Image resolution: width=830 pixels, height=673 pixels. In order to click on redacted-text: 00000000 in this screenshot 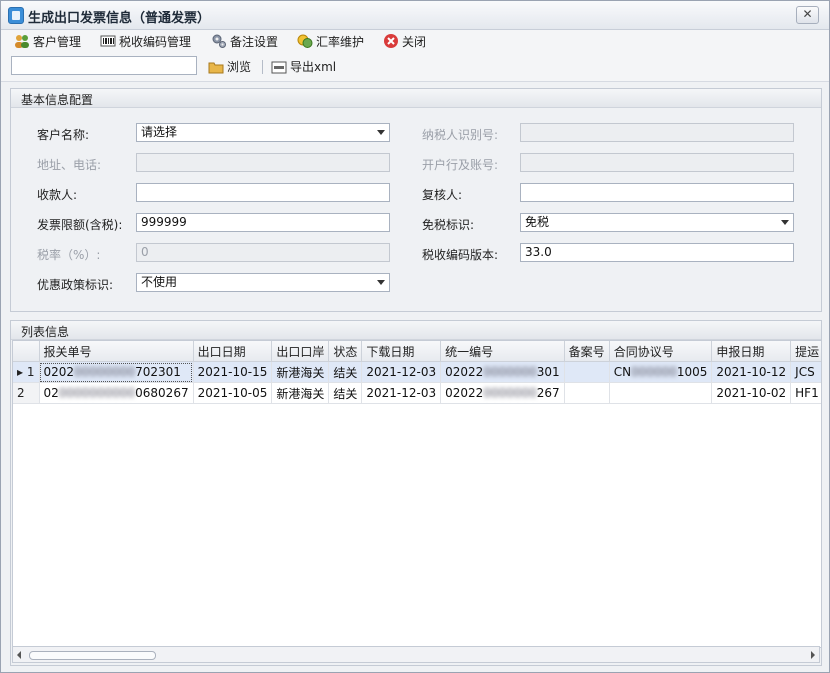, I will do `click(105, 372)`.